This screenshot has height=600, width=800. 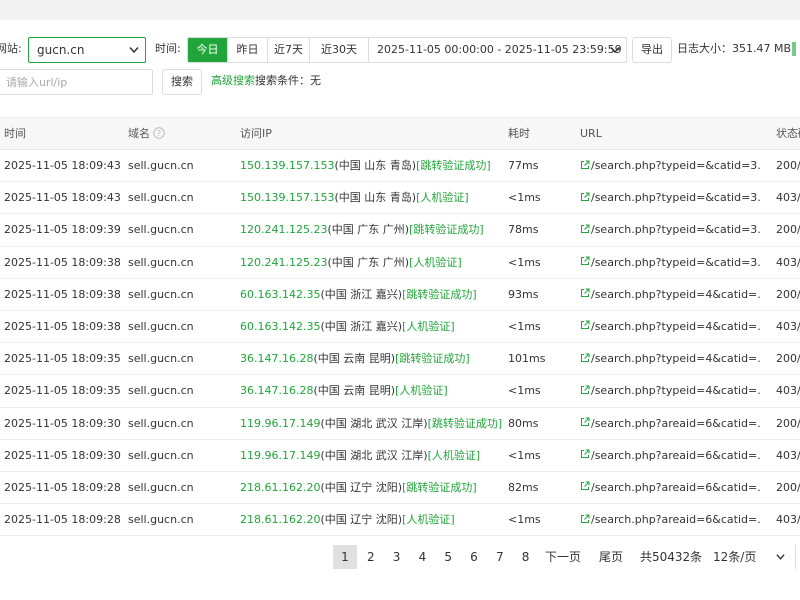 What do you see at coordinates (523, 230) in the screenshot?
I see `row-cost: 78ms` at bounding box center [523, 230].